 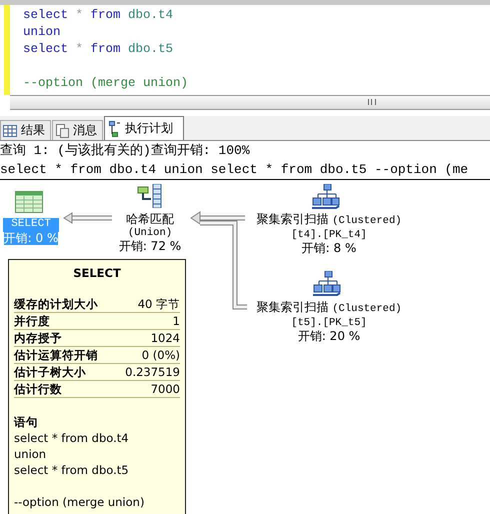 I want to click on property-label: 估计子树大小, so click(x=50, y=372).